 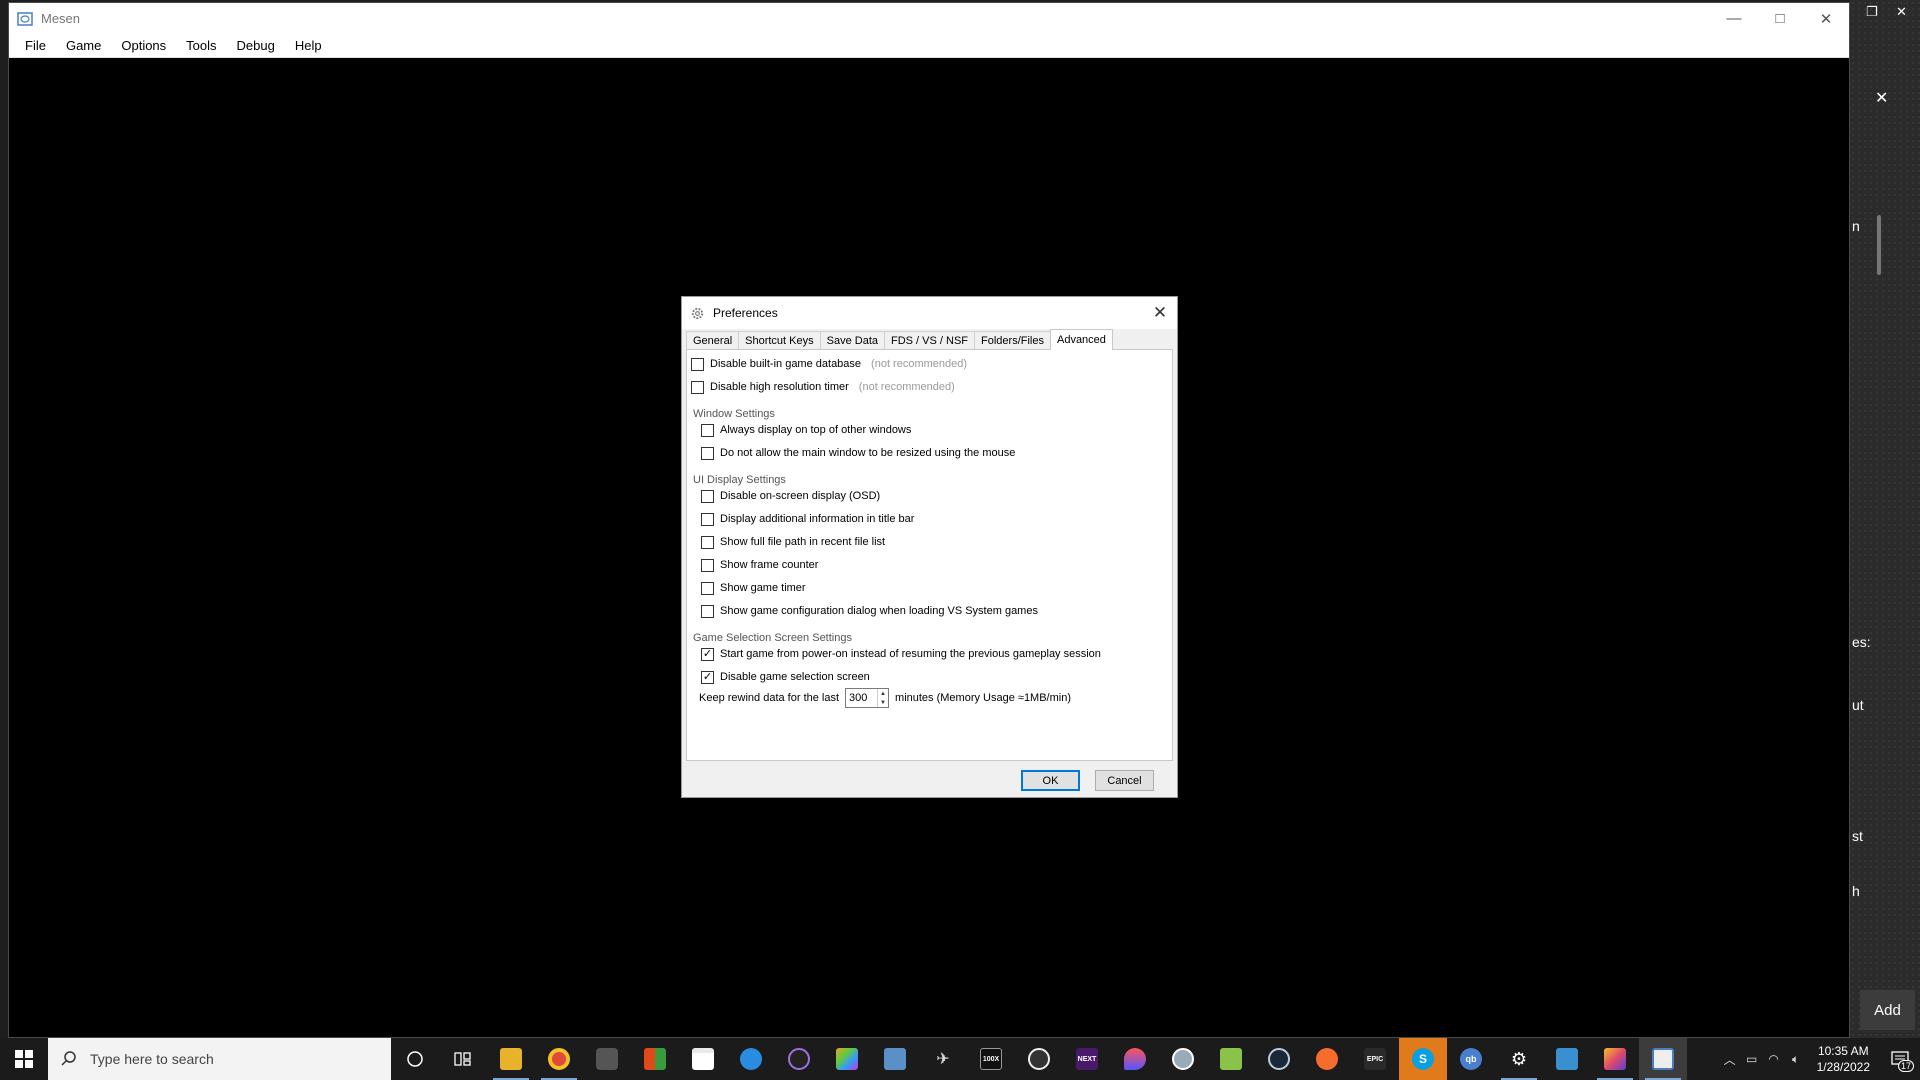 I want to click on settings-gear-icon: ⚙, so click(x=1519, y=1059).